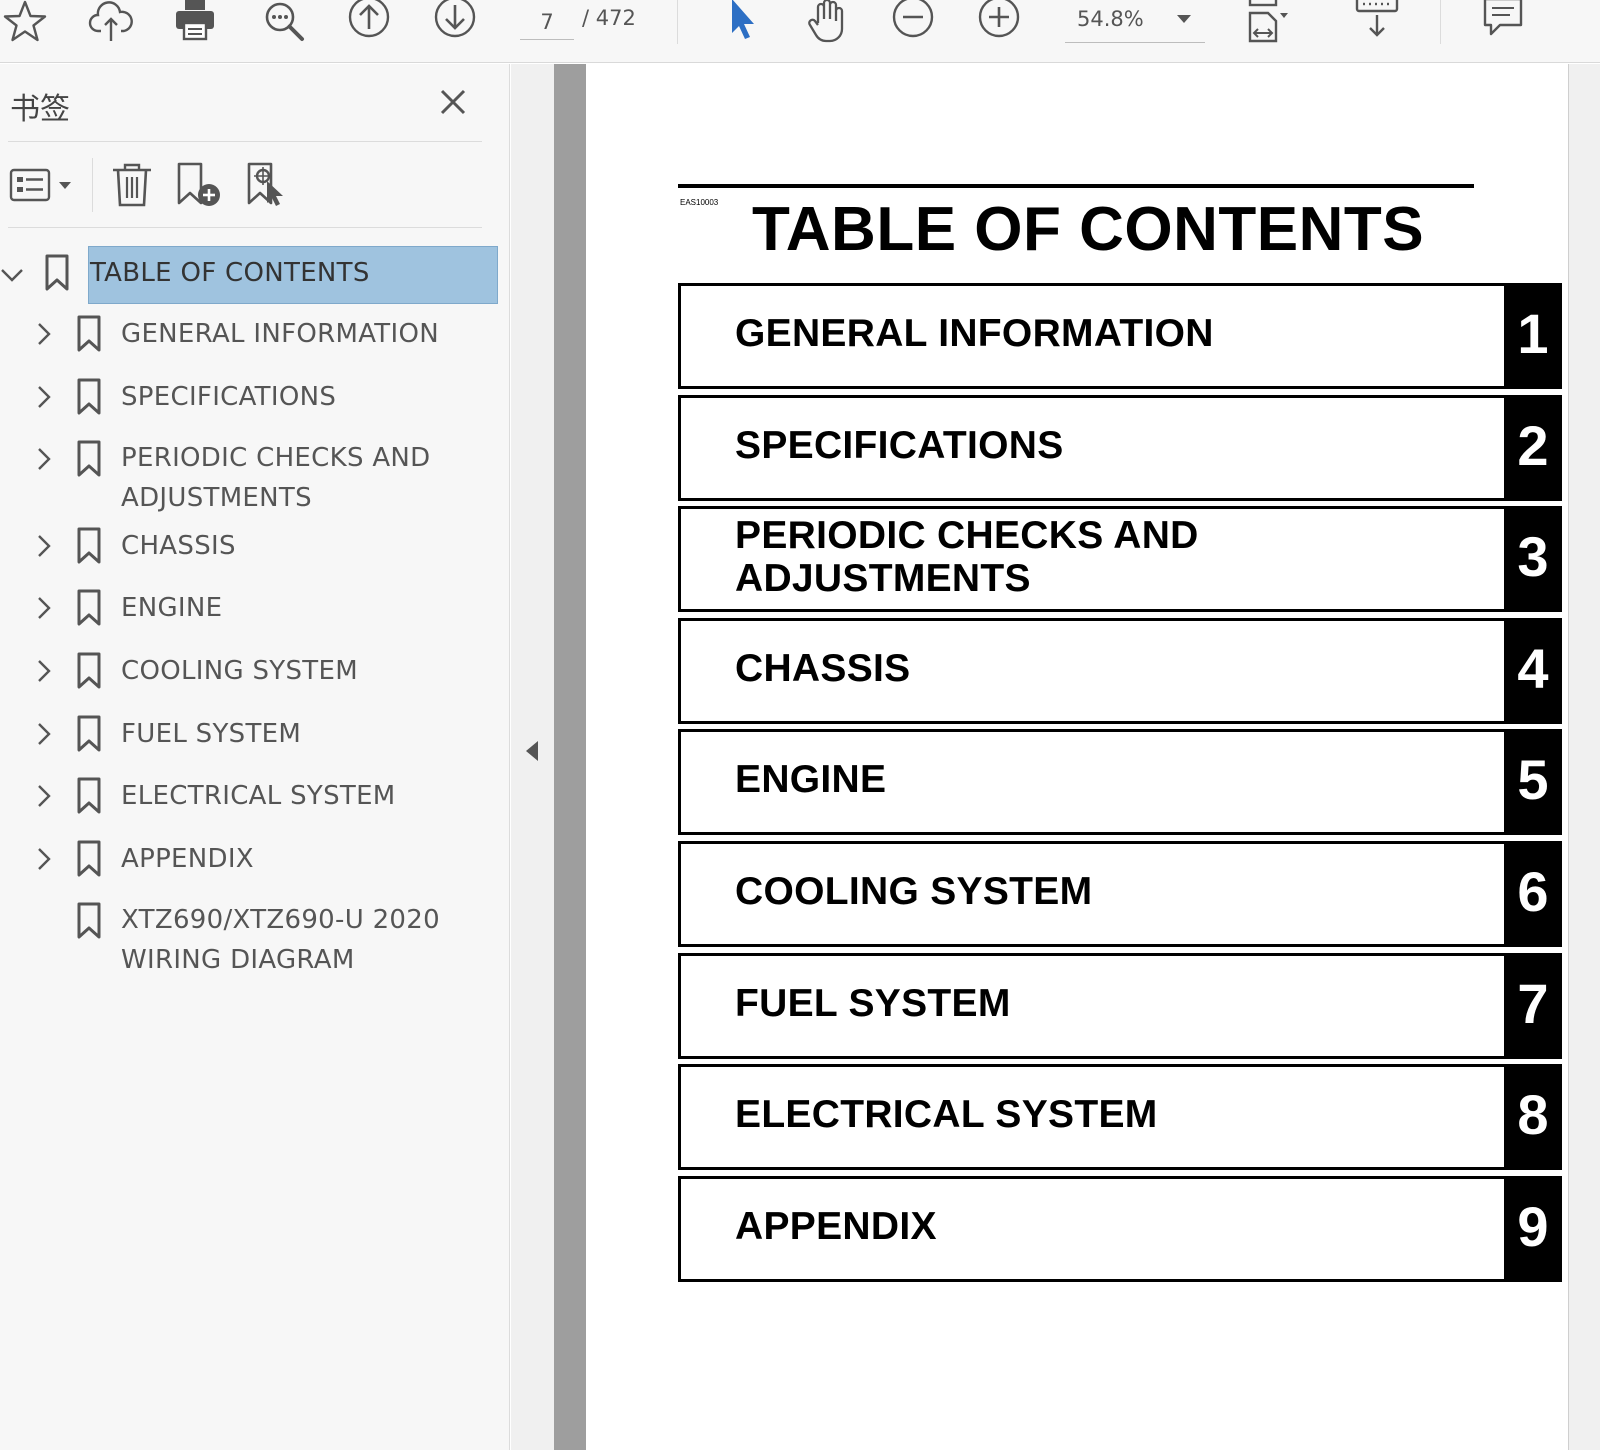 The height and width of the screenshot is (1450, 1600). I want to click on document-gutter, so click(570, 757).